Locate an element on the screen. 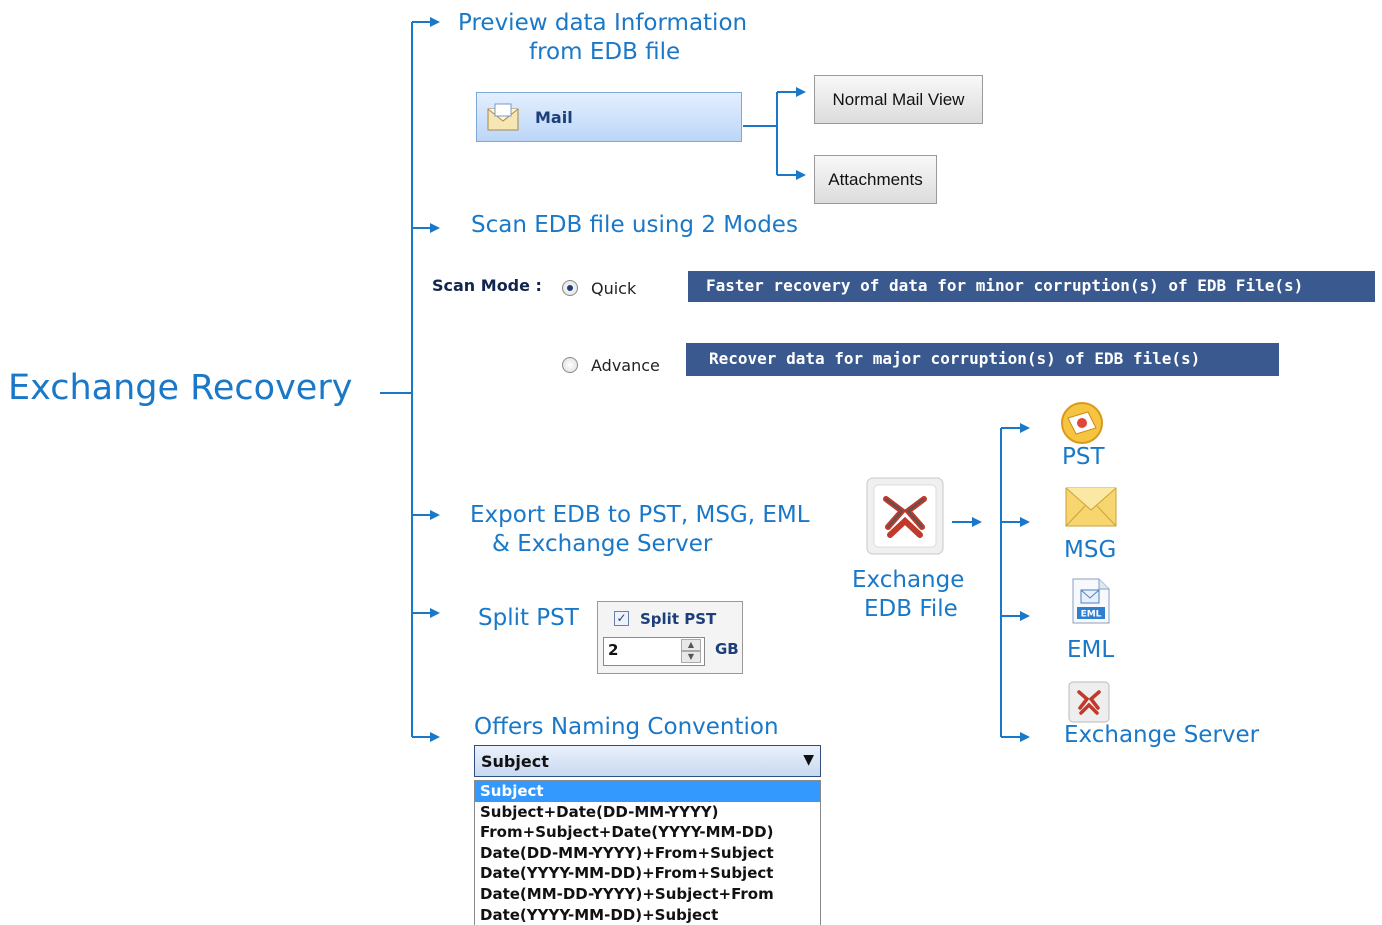 This screenshot has width=1382, height=925. quick-radio is located at coordinates (570, 288).